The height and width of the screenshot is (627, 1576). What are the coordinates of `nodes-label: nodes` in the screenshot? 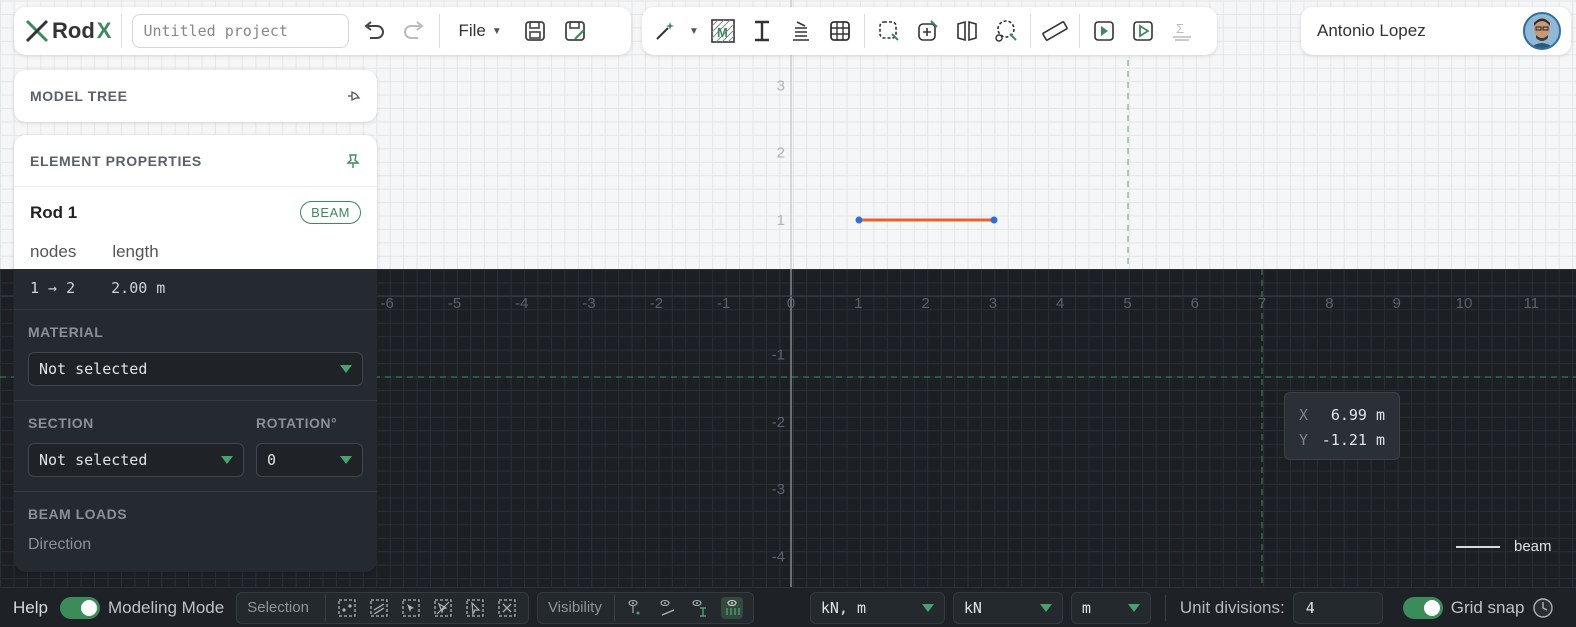 It's located at (53, 251).